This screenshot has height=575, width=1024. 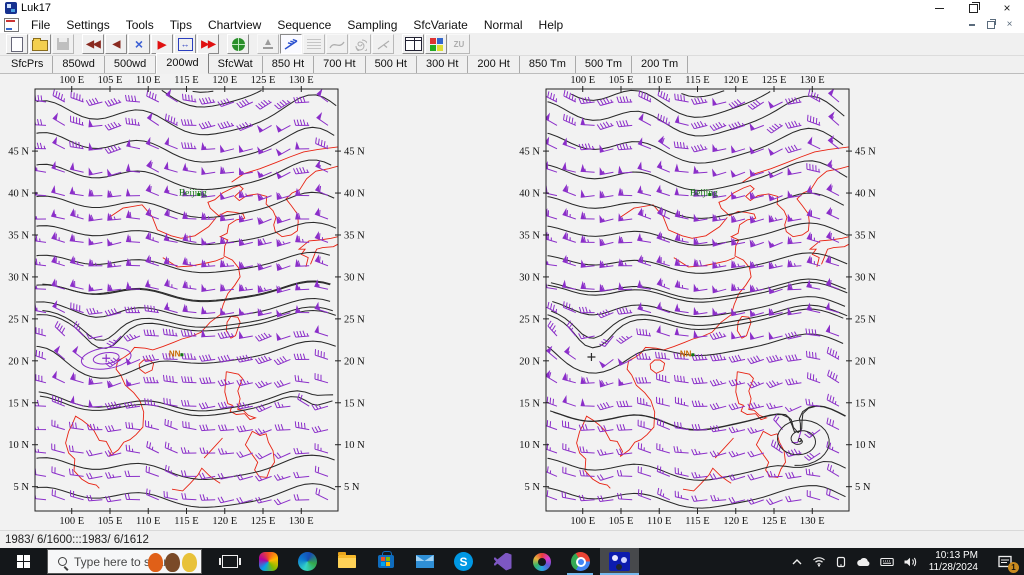 I want to click on station-dot, so click(x=182, y=355).